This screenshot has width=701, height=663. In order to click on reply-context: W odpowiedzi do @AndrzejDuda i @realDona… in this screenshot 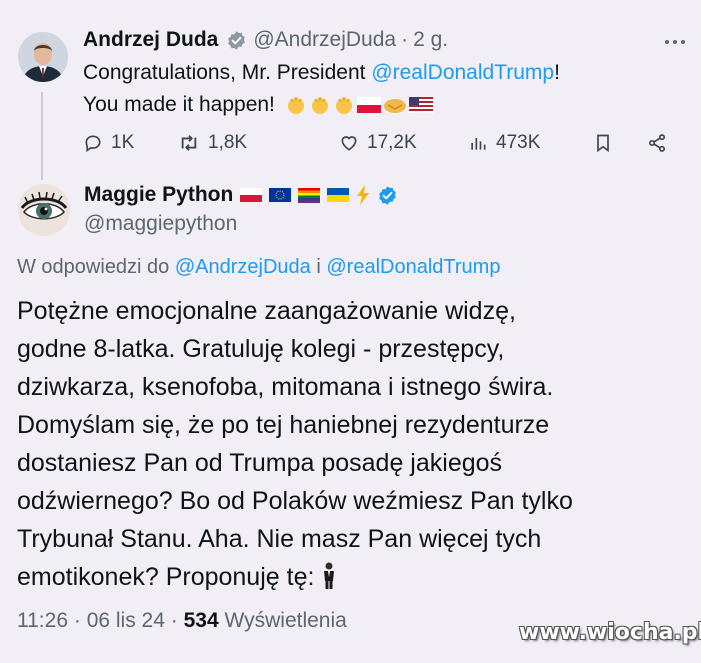, I will do `click(258, 267)`.